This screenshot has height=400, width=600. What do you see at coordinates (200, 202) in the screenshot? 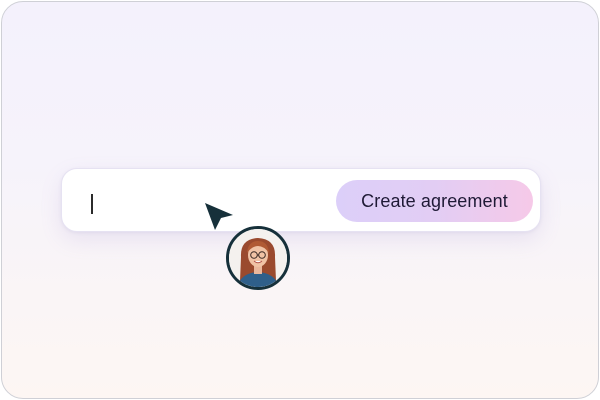
I see `agreement-text-field` at bounding box center [200, 202].